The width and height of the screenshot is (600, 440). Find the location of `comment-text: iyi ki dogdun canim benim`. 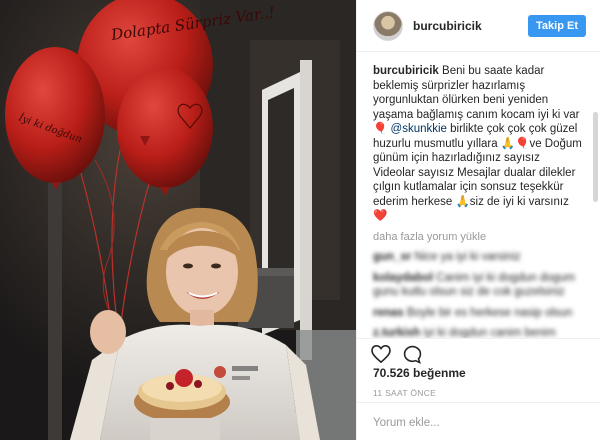

comment-text: iyi ki dogdun canim benim is located at coordinates (489, 332).